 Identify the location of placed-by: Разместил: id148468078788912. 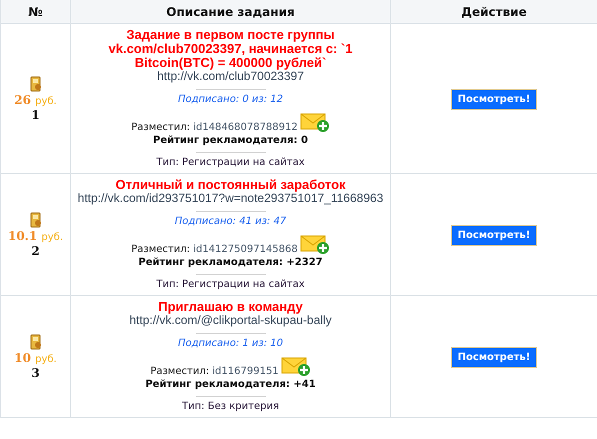
(214, 127).